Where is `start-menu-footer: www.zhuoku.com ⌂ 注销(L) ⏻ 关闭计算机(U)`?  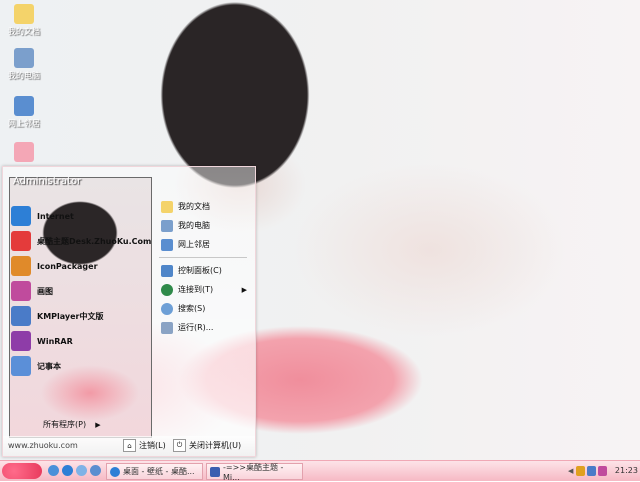 start-menu-footer: www.zhuoku.com ⌂ 注销(L) ⏻ 关闭计算机(U) is located at coordinates (129, 446).